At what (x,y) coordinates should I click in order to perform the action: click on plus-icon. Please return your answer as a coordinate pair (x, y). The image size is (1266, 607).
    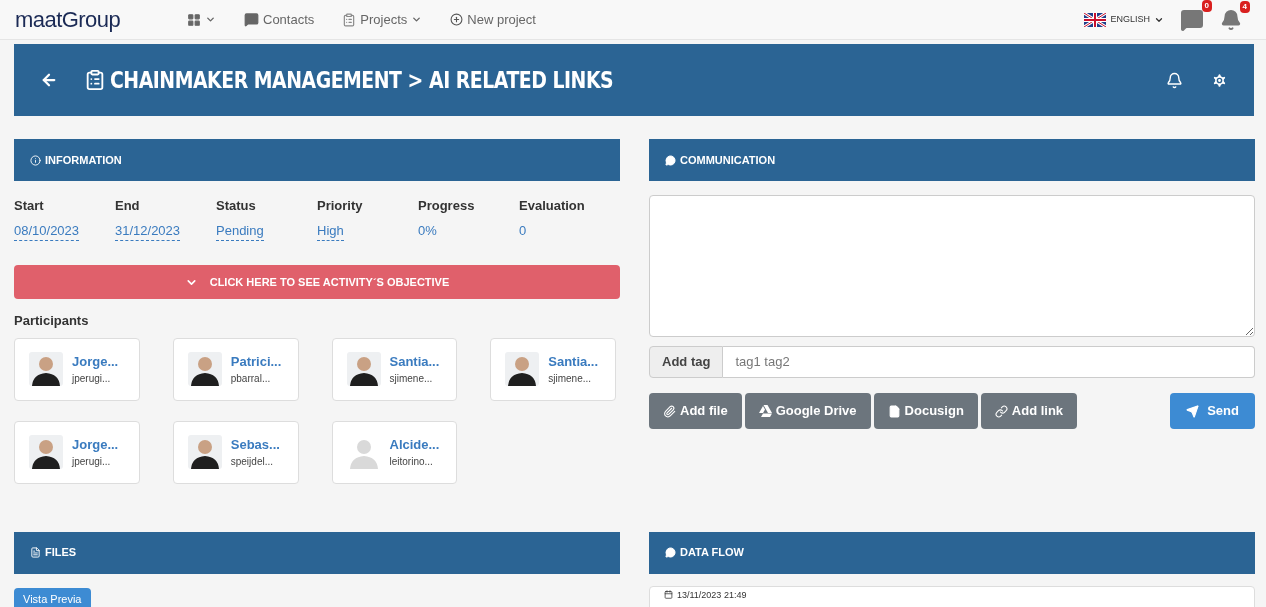
    Looking at the image, I should click on (457, 19).